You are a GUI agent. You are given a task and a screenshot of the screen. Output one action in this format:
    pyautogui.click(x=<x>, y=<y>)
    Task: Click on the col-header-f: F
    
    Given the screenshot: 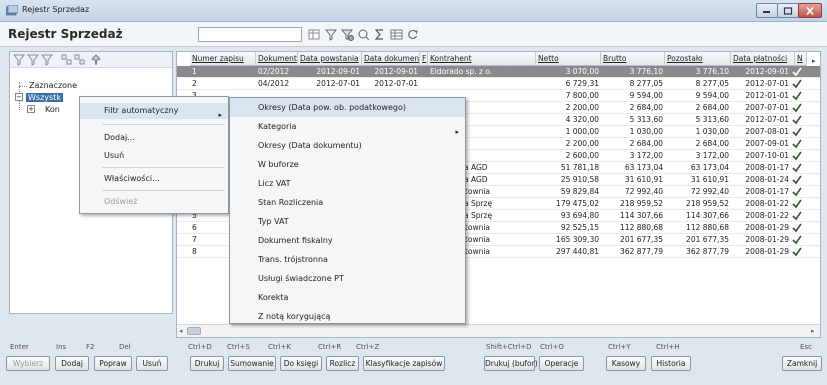 What is the action you would take?
    pyautogui.click(x=424, y=59)
    